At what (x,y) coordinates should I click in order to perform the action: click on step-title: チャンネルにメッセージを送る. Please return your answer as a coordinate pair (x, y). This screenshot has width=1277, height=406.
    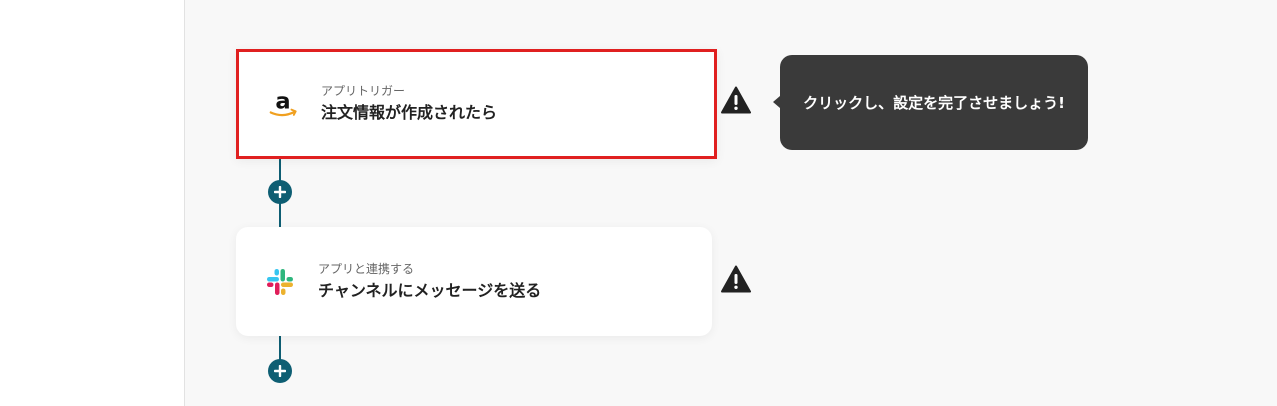
    Looking at the image, I should click on (430, 290).